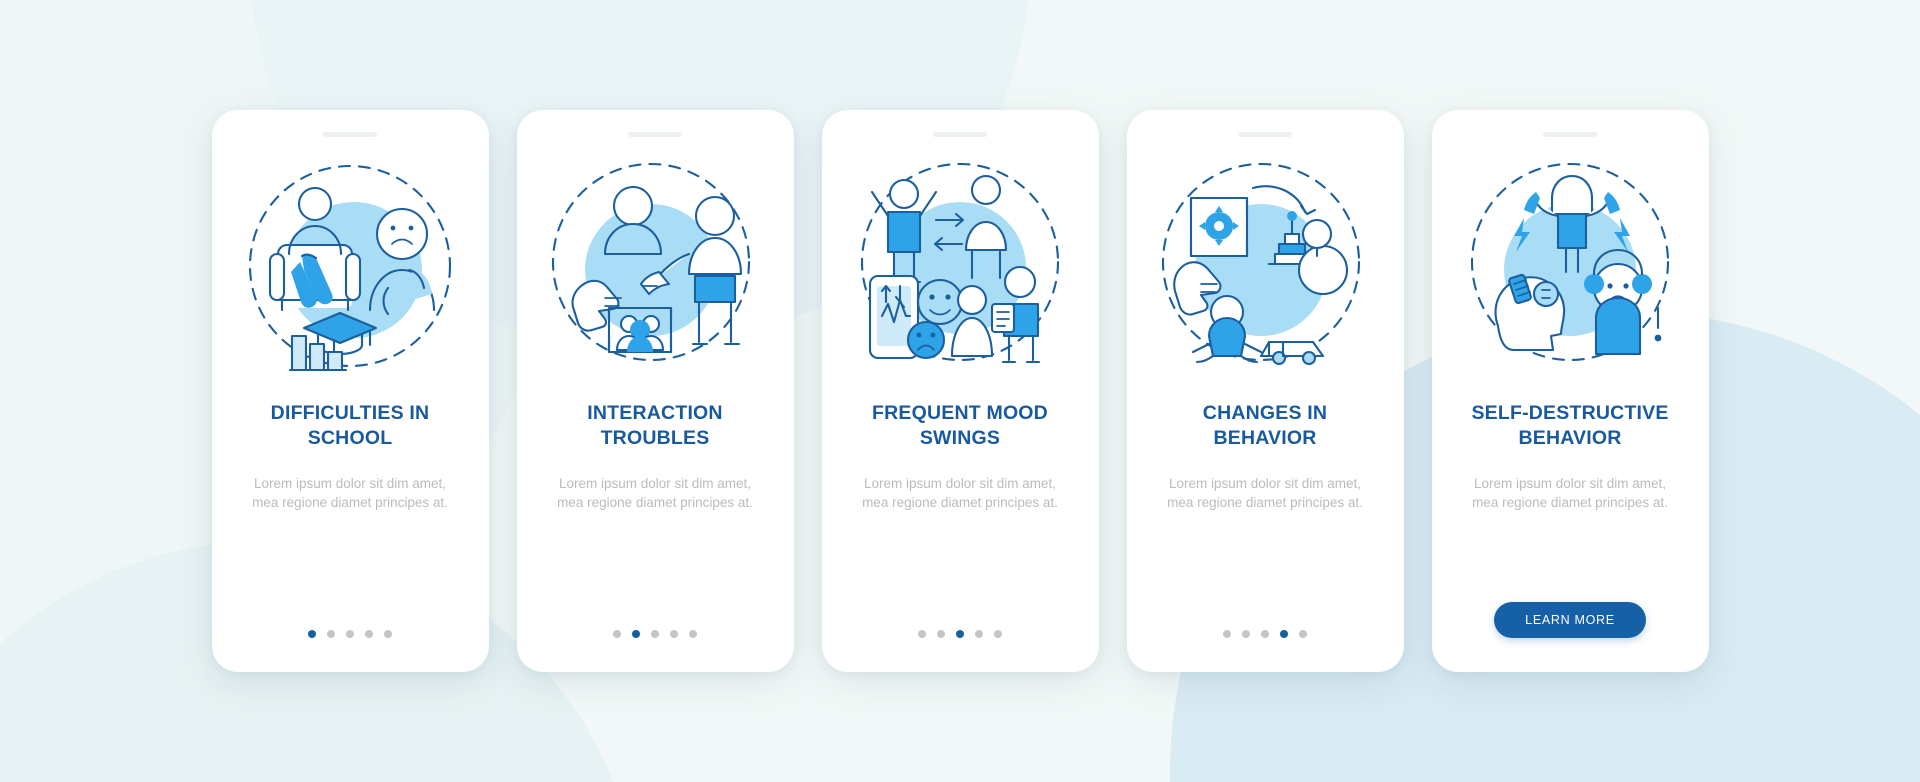  I want to click on screen-title: CHANGES IN BEHAVIOR, so click(1265, 425).